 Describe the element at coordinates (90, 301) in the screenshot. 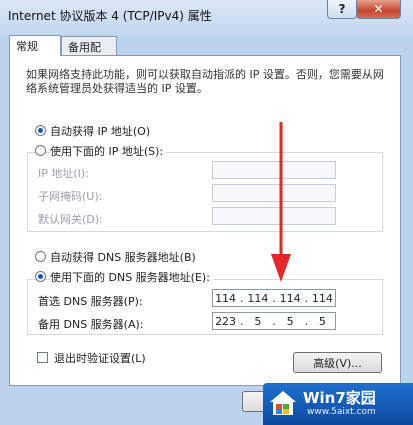

I see `preferred-dns-label: 首选 DNS 服务器(P):` at that location.